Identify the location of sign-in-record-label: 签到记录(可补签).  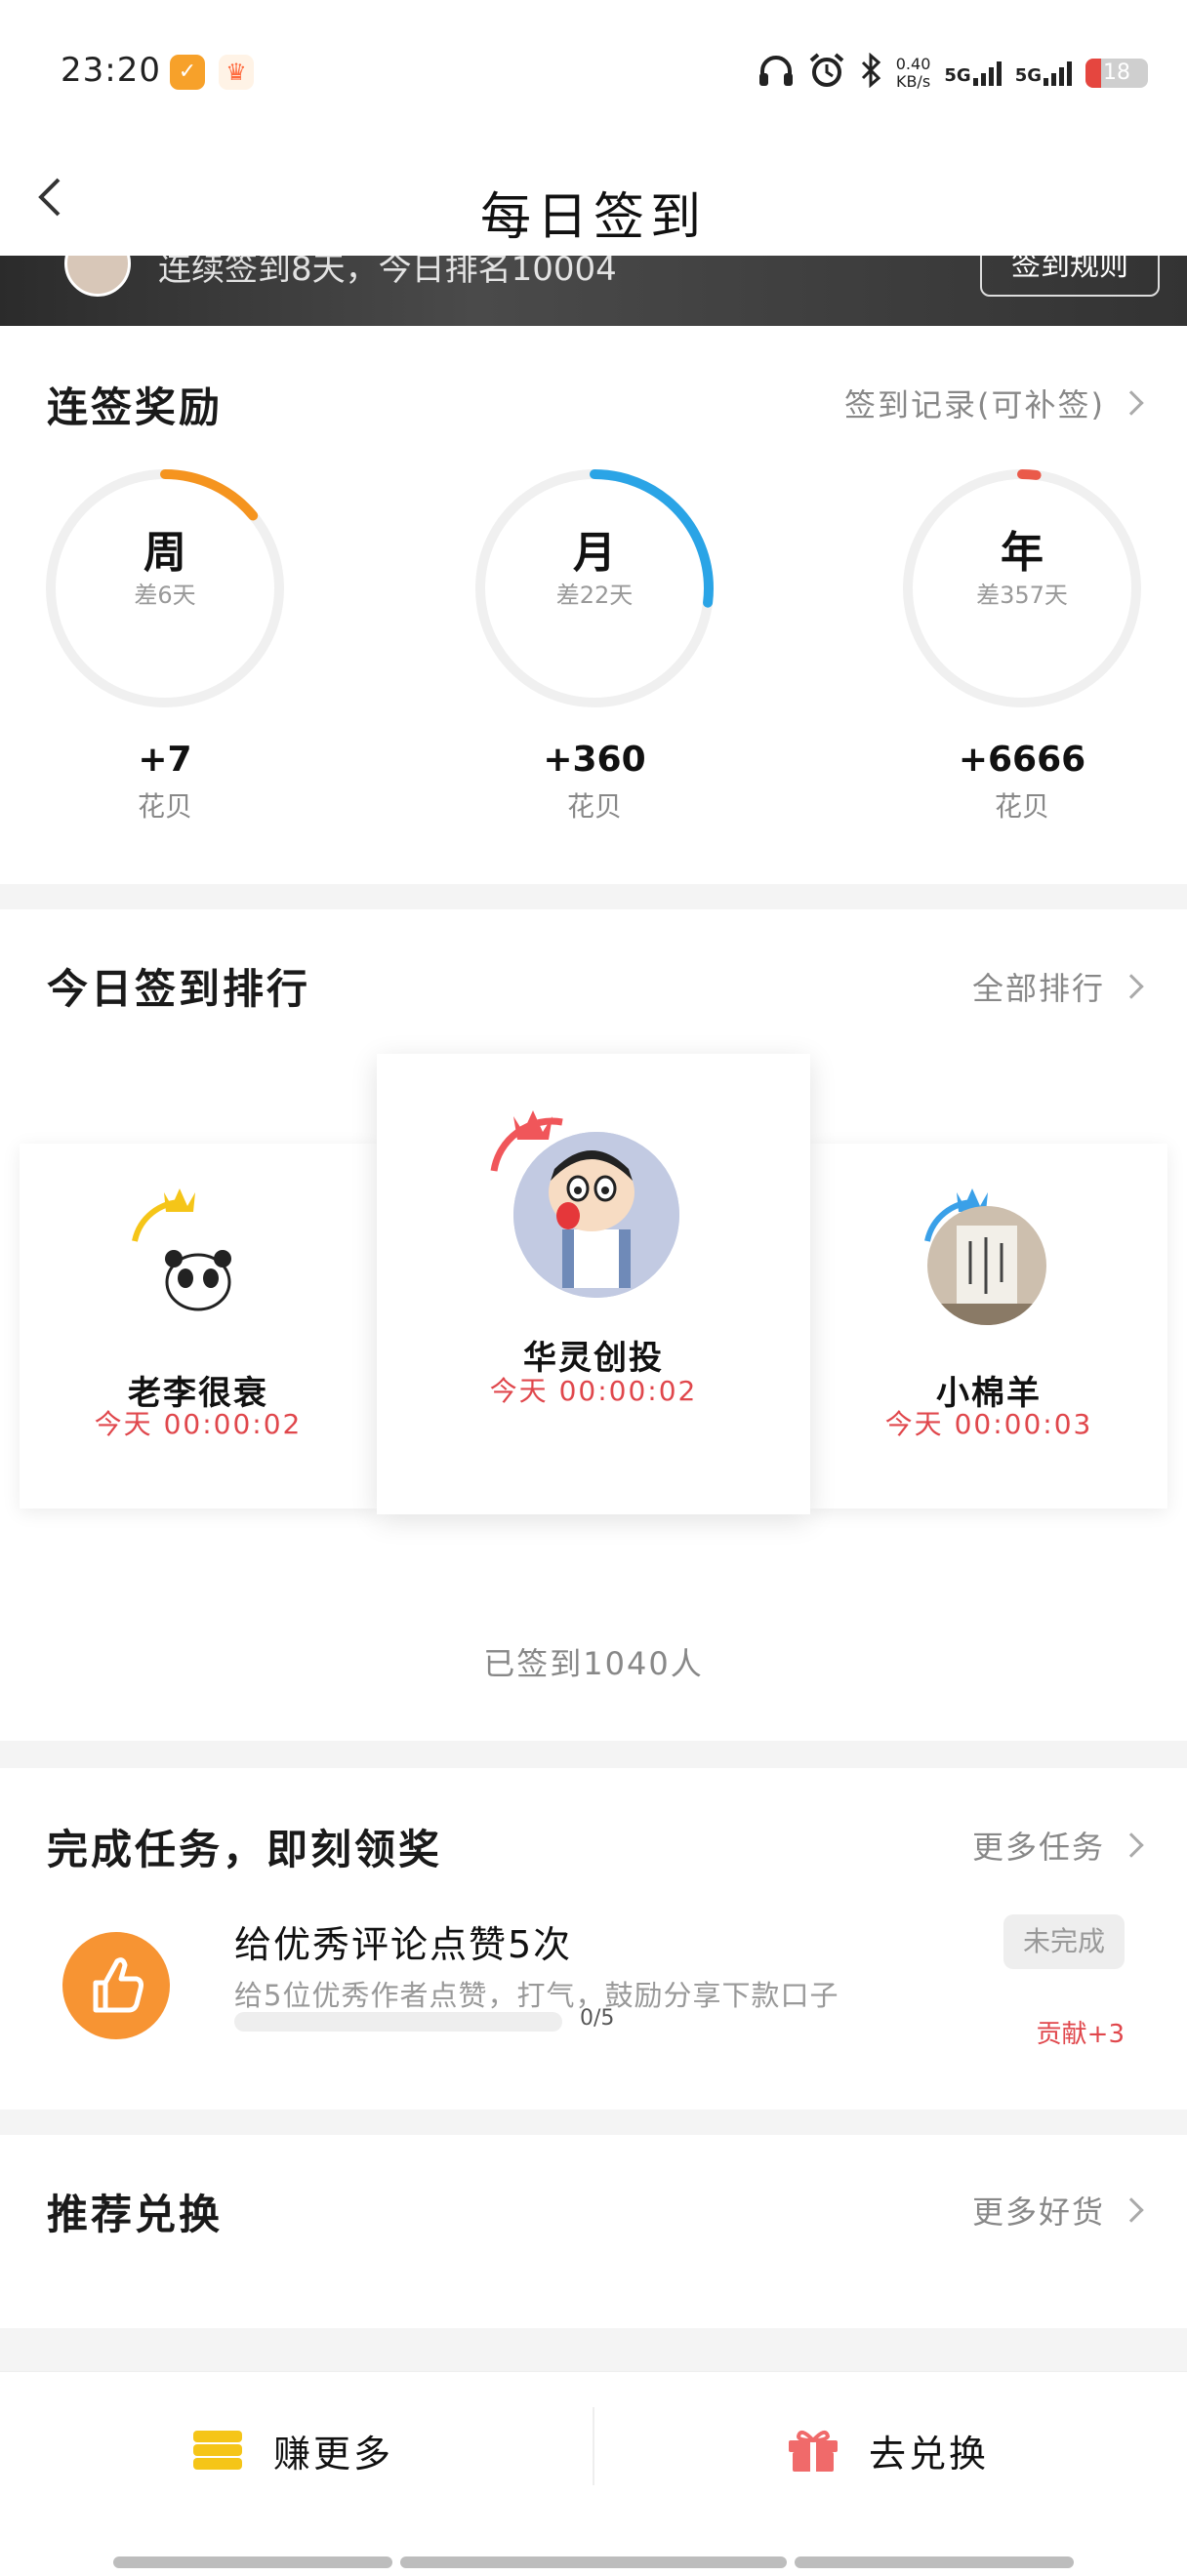
(974, 404).